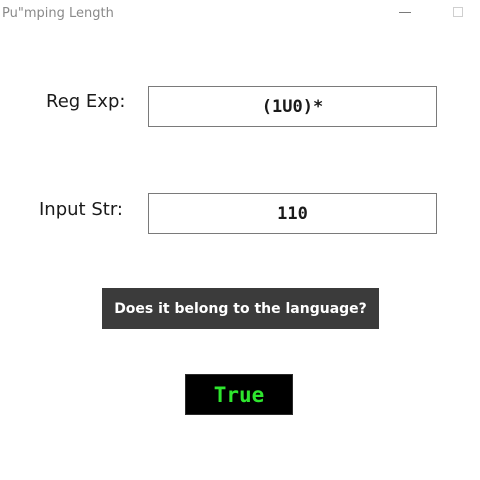  I want to click on window-title: Pu"mping Length, so click(58, 13).